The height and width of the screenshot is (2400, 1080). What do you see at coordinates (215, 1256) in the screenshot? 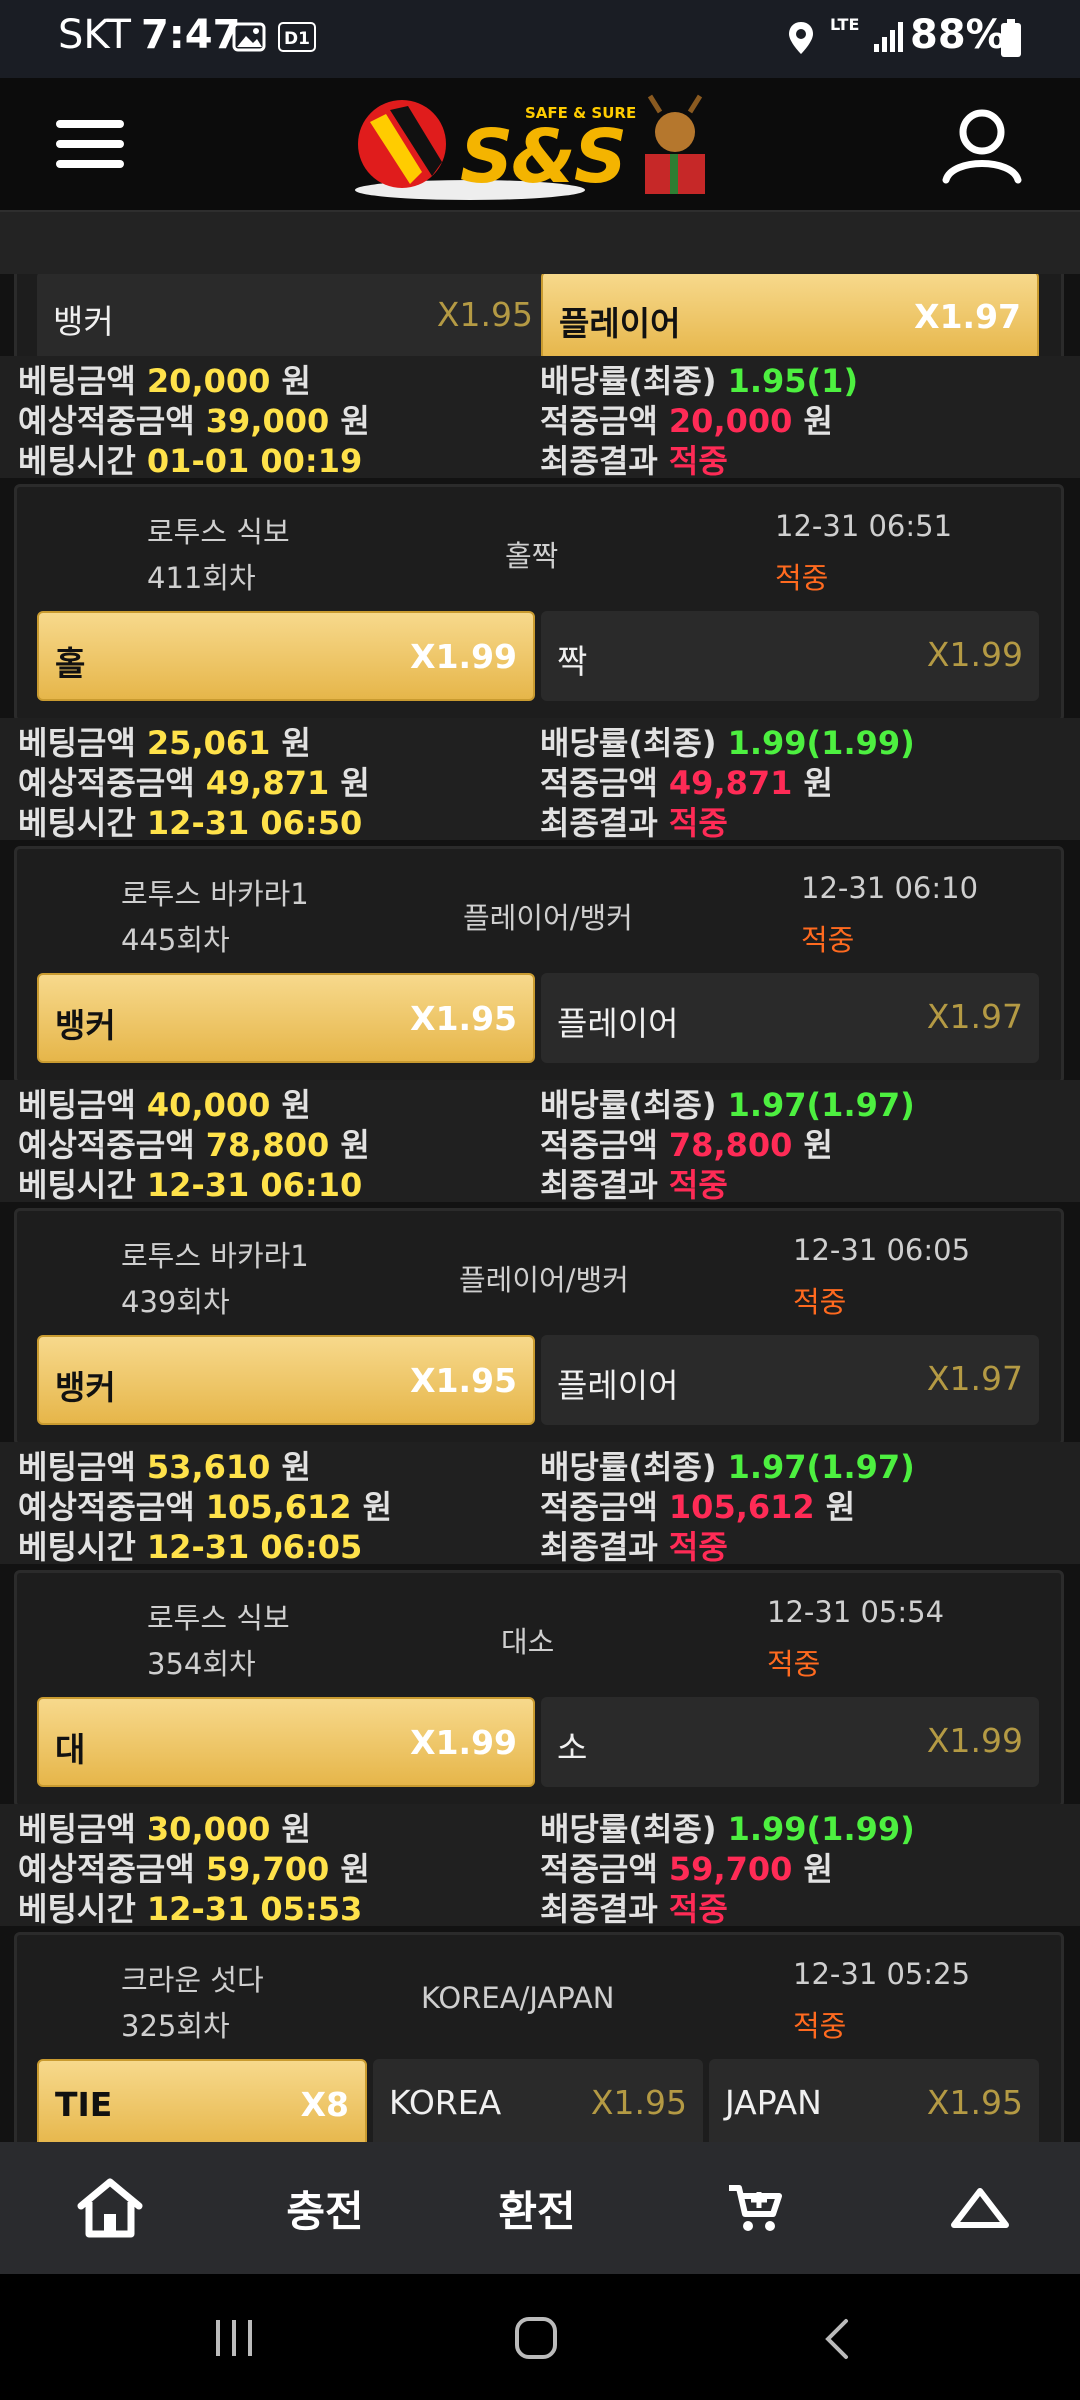
I see `game-name: 로투스 바카라1` at bounding box center [215, 1256].